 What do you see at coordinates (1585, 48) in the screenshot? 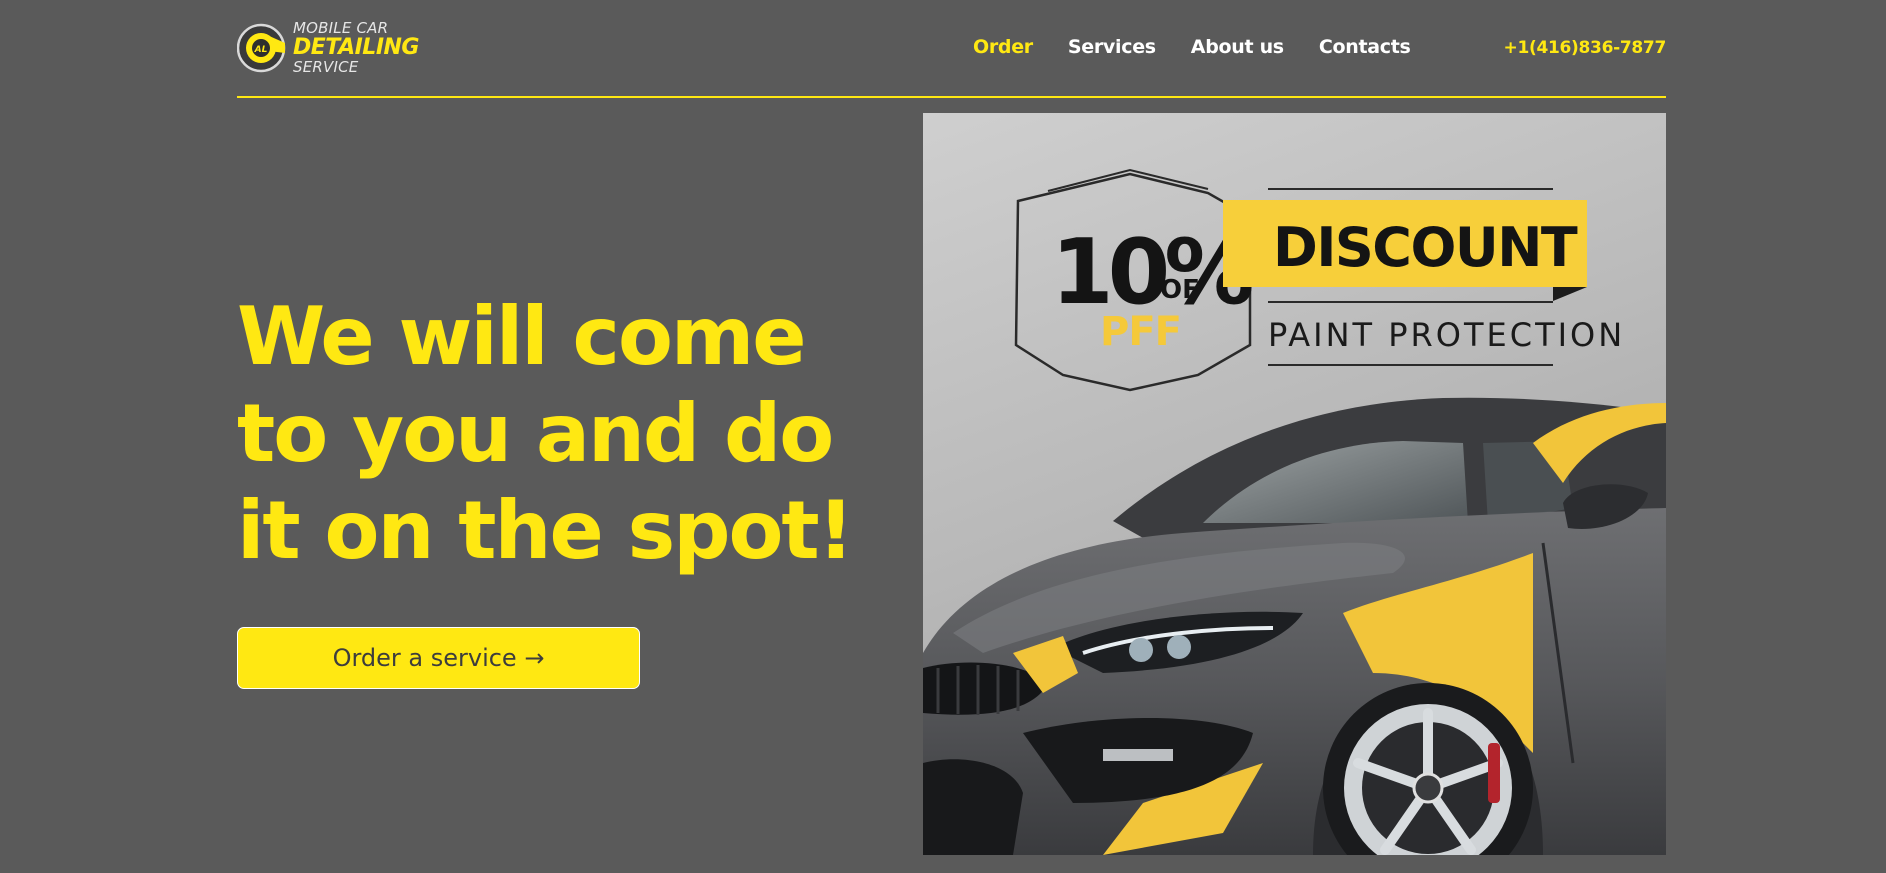
I see `phone-link: +1(416)836-7877` at bounding box center [1585, 48].